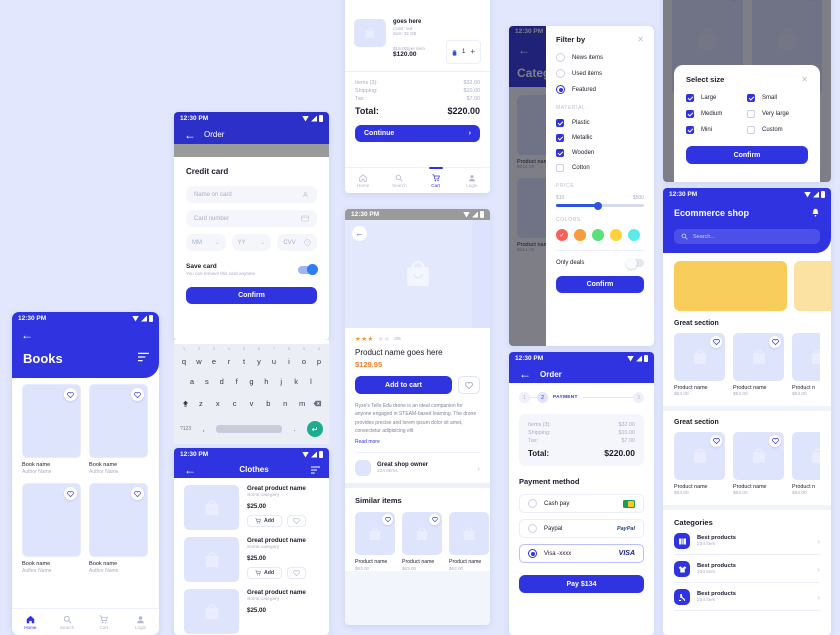 The width and height of the screenshot is (840, 635). What do you see at coordinates (302, 403) in the screenshot?
I see `key-m: m` at bounding box center [302, 403].